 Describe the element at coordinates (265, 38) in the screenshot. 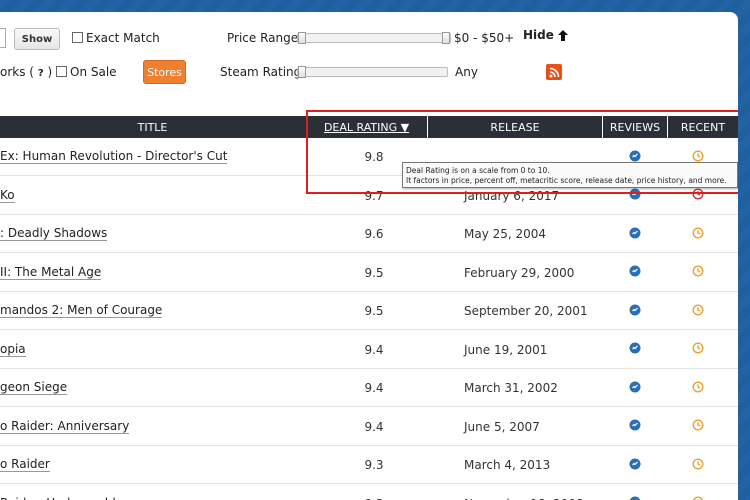

I see `price-range-label: Price Range:` at that location.